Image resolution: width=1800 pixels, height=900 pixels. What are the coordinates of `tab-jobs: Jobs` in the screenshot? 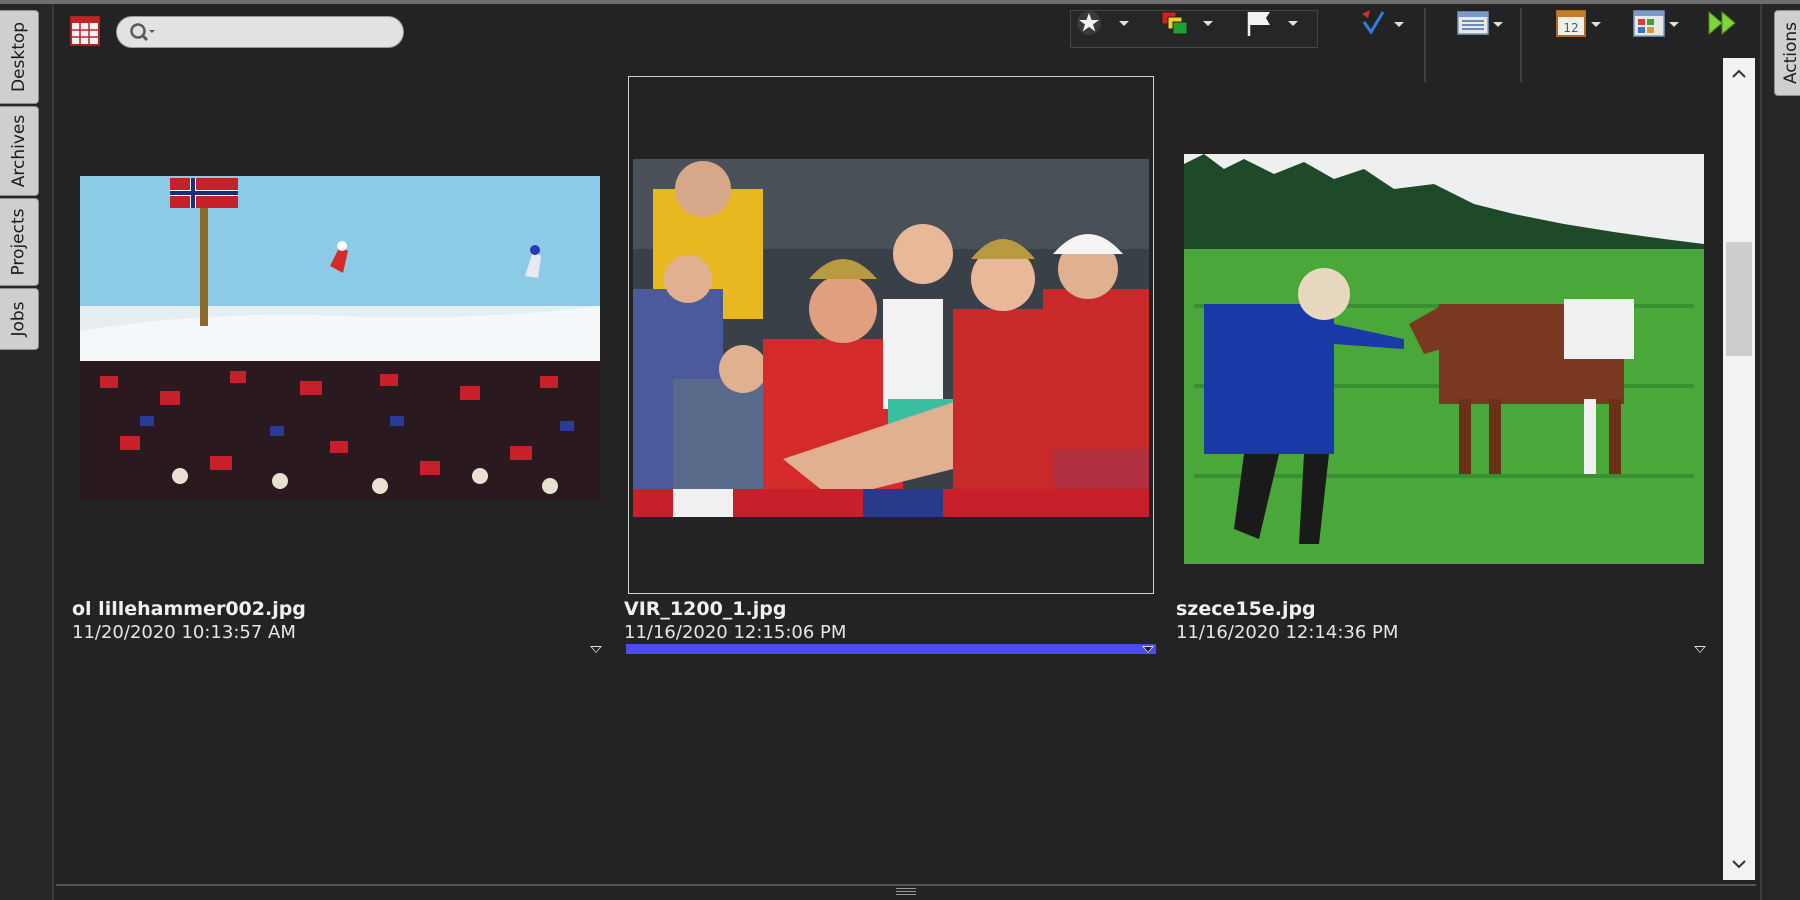 It's located at (19, 319).